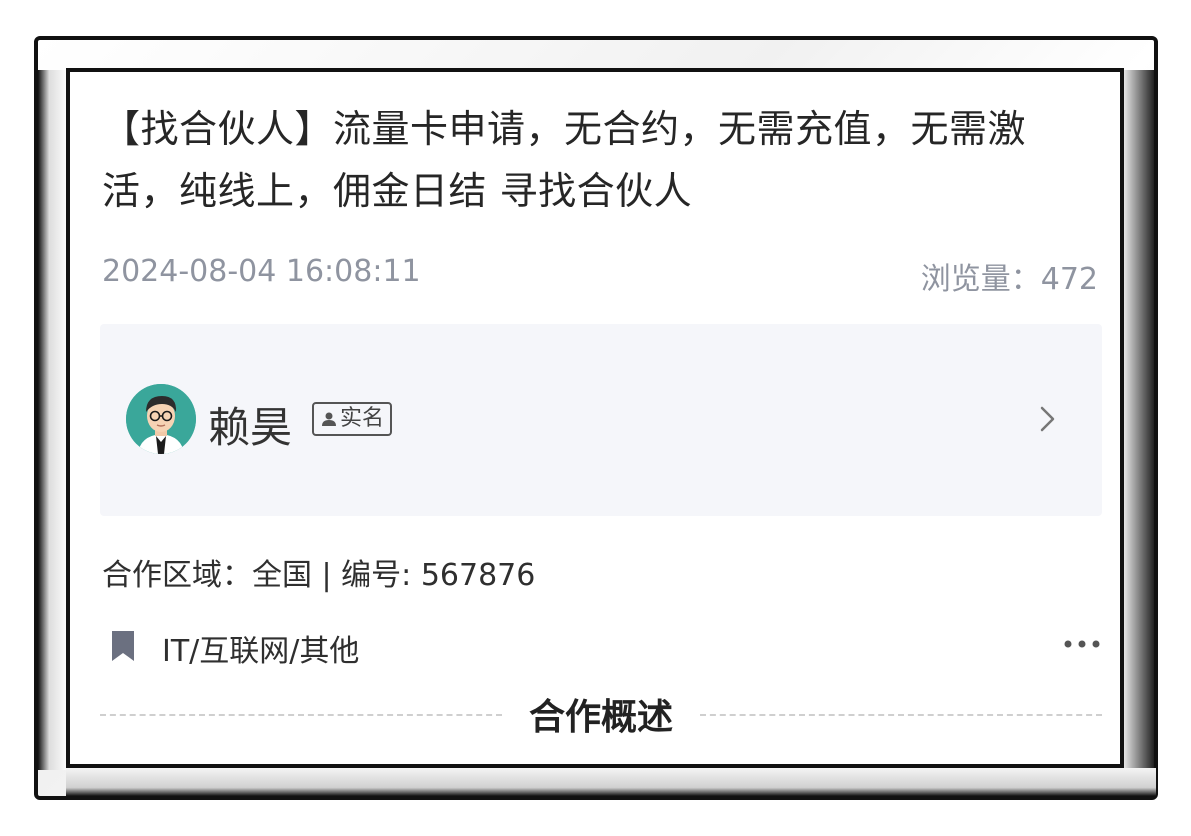  Describe the element at coordinates (1139, 420) in the screenshot. I see `frame-shade-right` at that location.